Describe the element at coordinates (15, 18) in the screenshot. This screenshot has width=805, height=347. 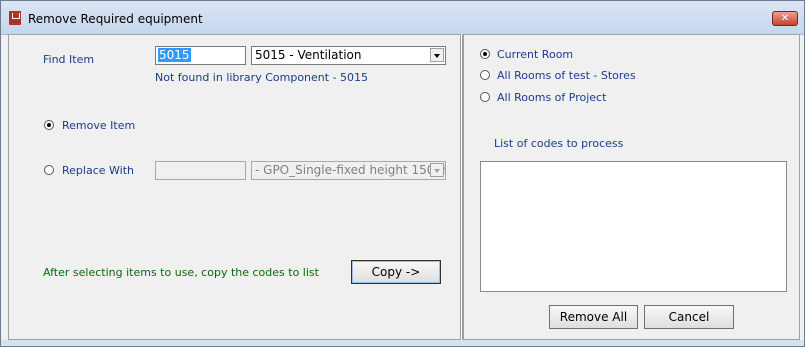
I see `app-icon` at that location.